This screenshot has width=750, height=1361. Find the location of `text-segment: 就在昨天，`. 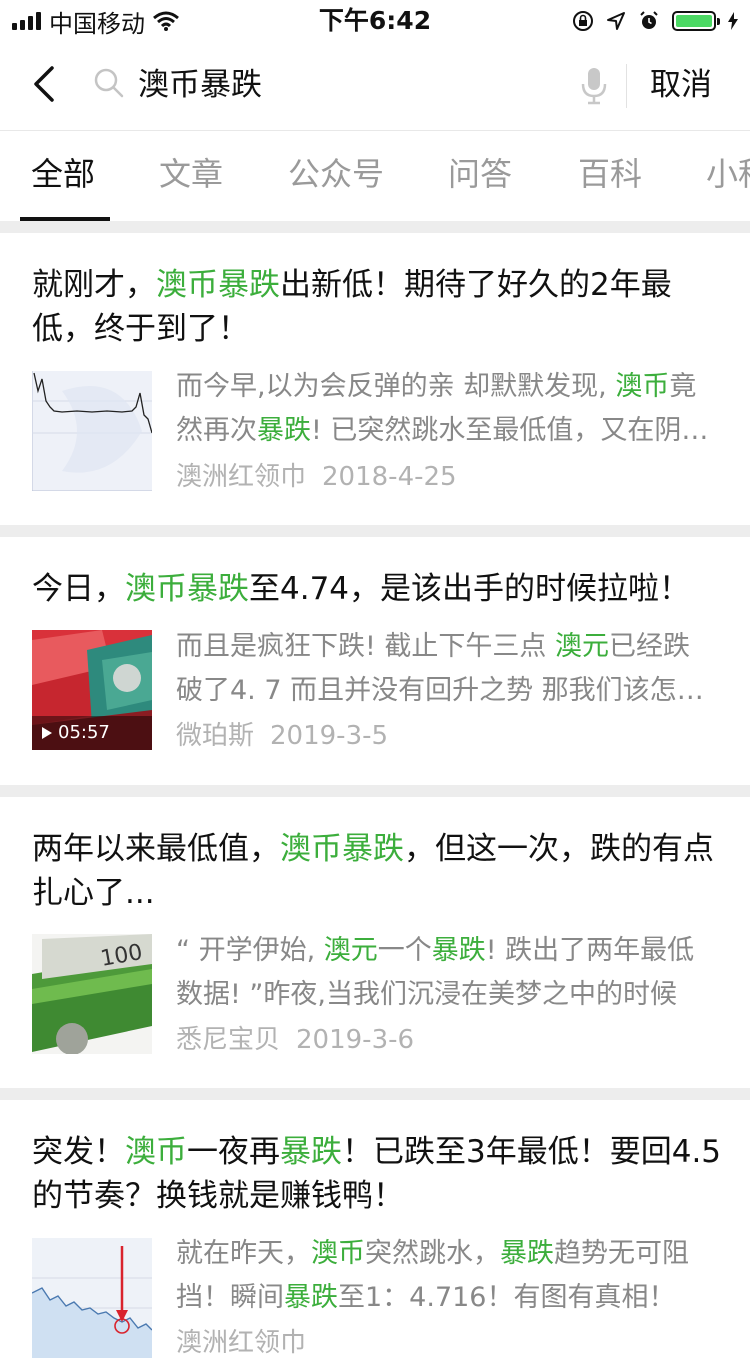

text-segment: 就在昨天， is located at coordinates (243, 1253).